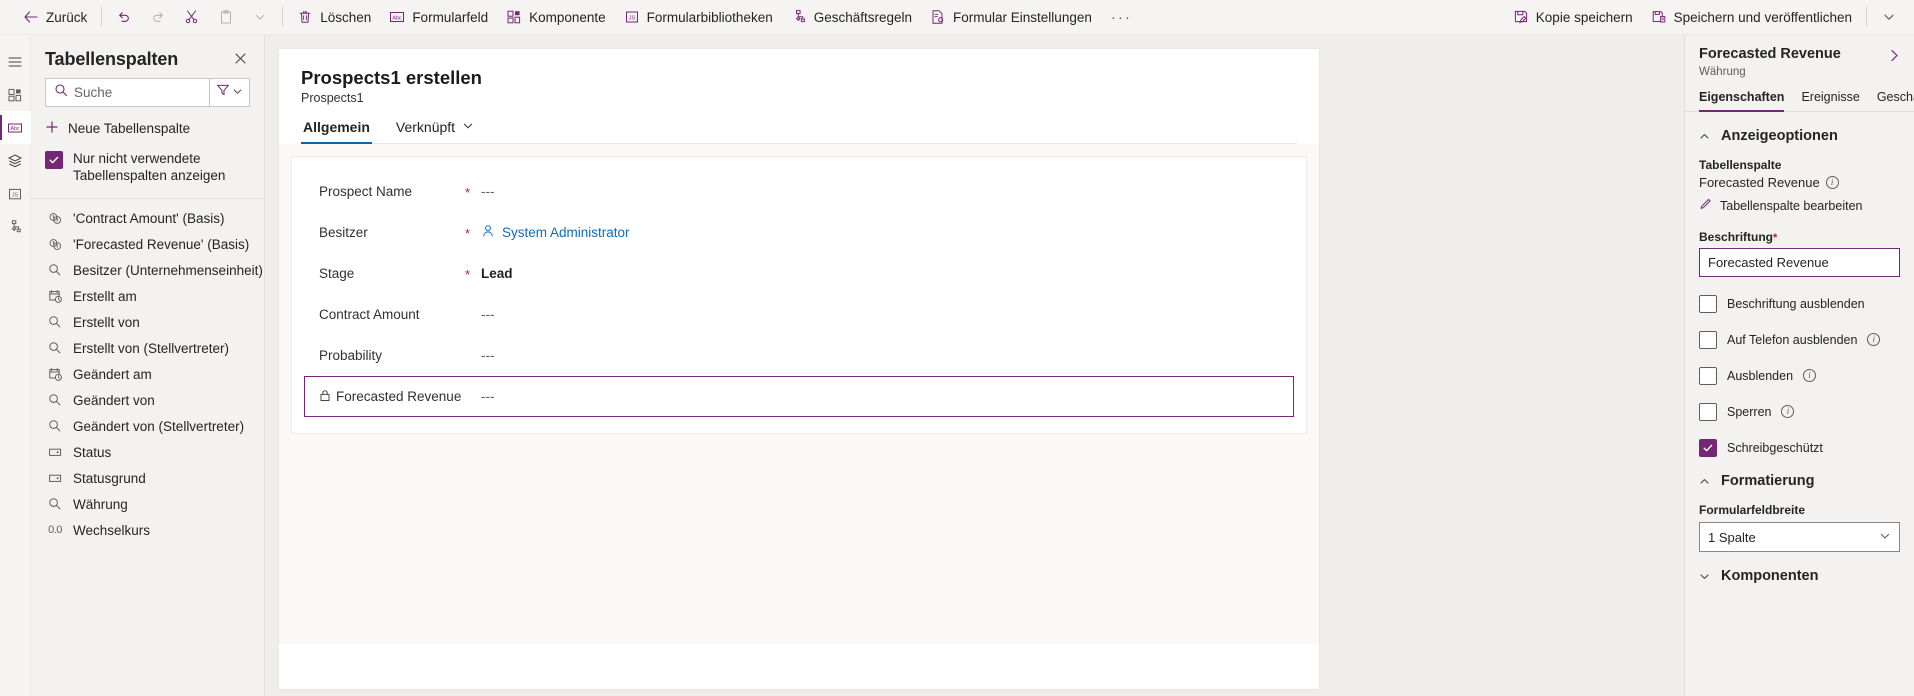 The image size is (1914, 696). Describe the element at coordinates (1894, 55) in the screenshot. I see `chevron-right-icon` at that location.